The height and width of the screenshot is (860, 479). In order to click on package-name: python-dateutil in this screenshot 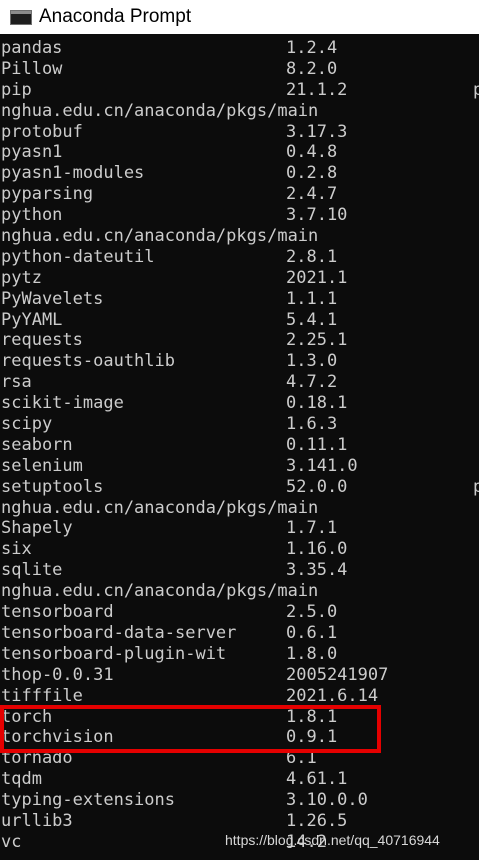, I will do `click(78, 256)`.